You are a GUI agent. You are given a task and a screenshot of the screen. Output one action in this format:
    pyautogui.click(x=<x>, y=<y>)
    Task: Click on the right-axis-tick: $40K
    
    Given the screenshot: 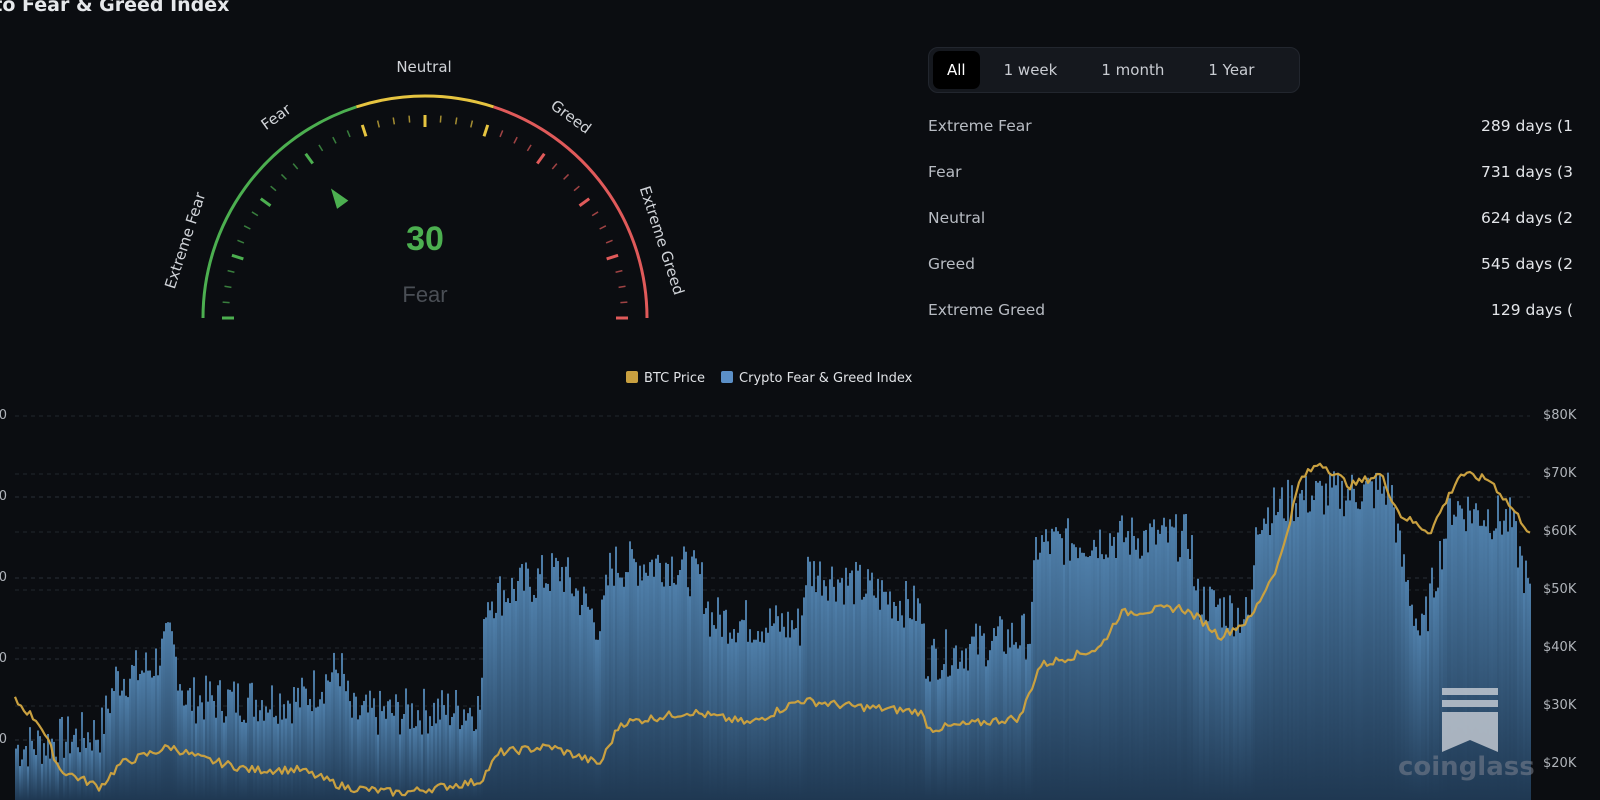 What is the action you would take?
    pyautogui.click(x=1560, y=647)
    